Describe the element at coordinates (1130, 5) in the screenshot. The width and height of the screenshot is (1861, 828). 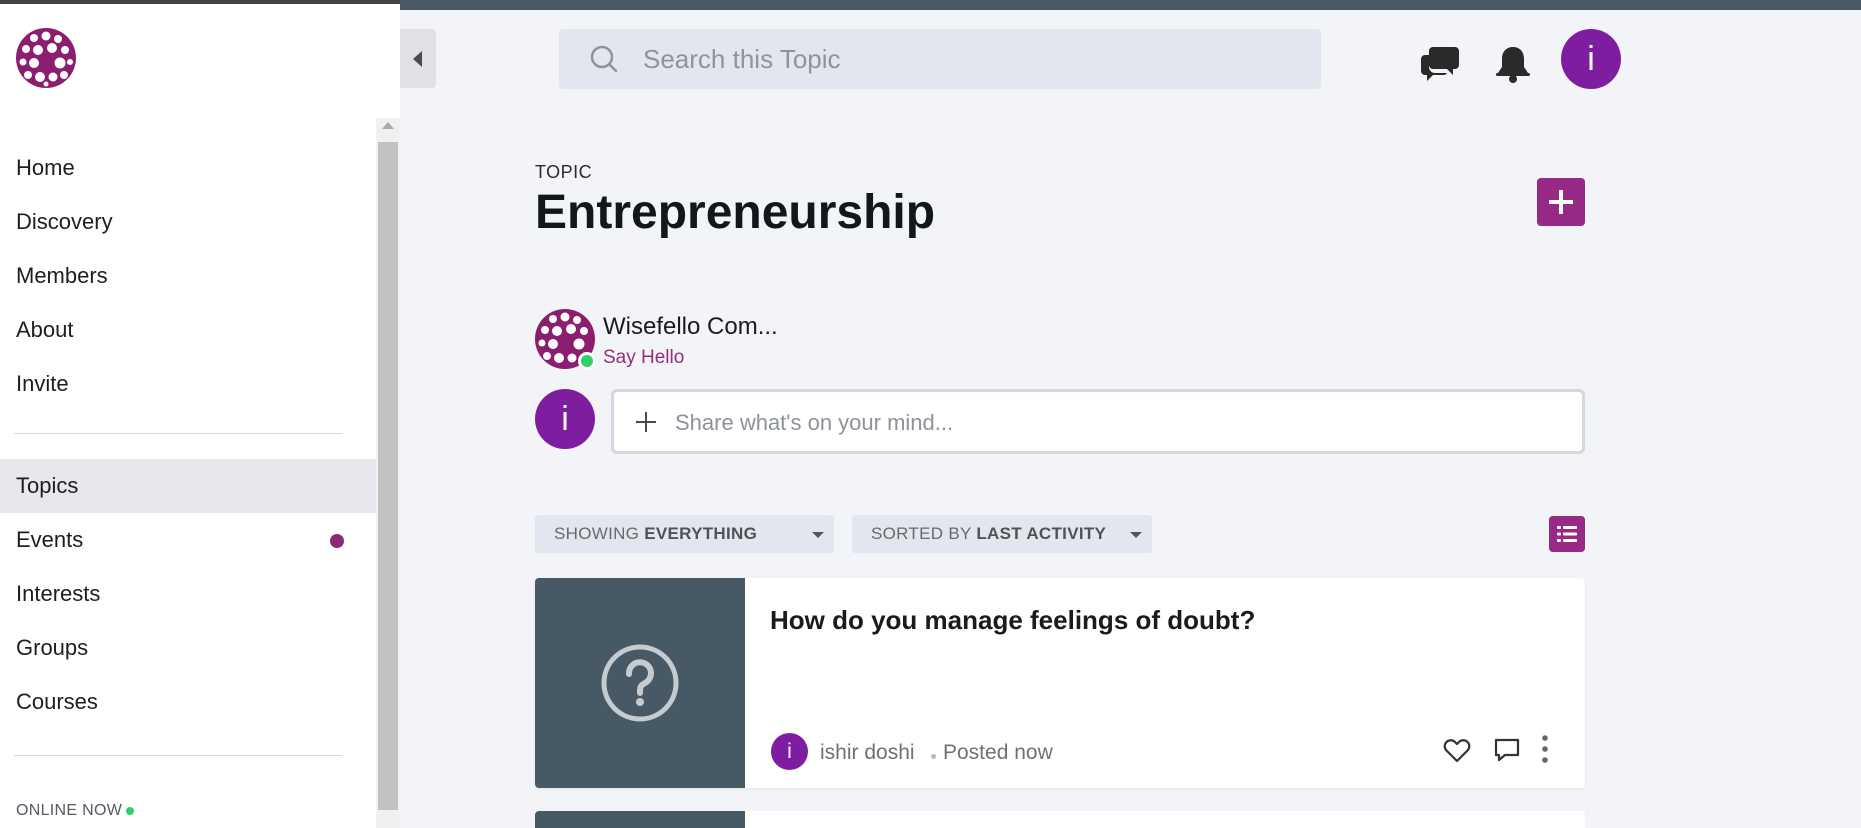
I see `top-accent-bar` at that location.